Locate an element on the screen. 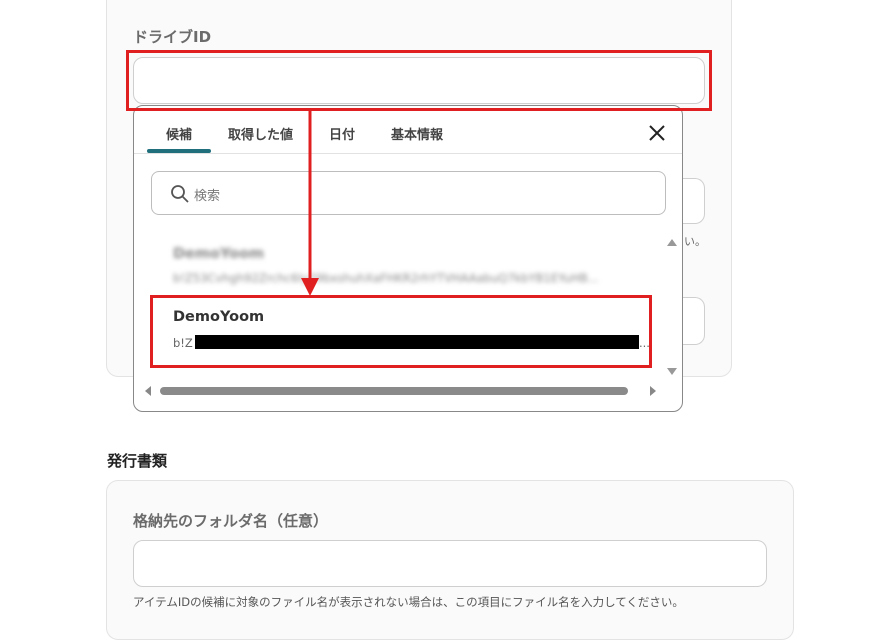  highlight-drive-id is located at coordinates (419, 80).